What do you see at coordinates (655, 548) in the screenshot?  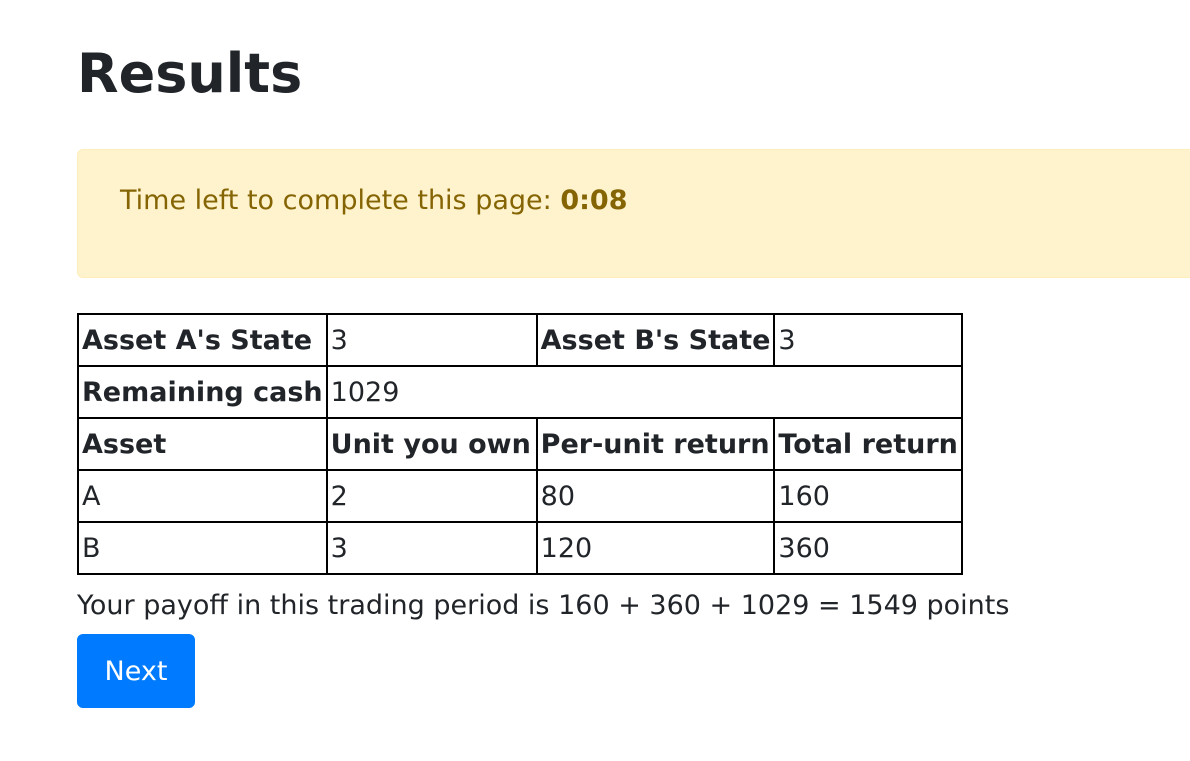 I see `cell-per-unit-return: 120` at bounding box center [655, 548].